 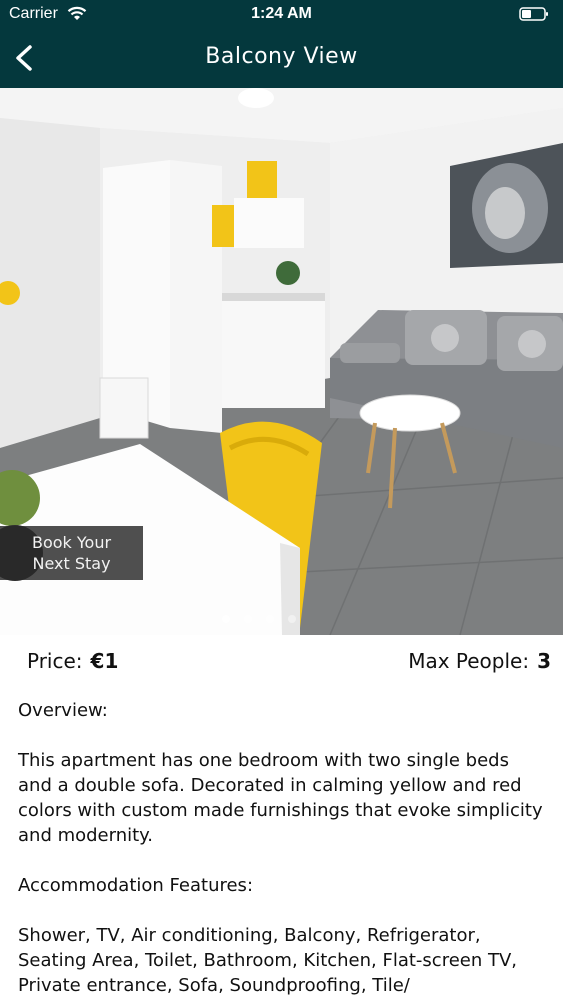 I want to click on page-indicator, so click(x=259, y=619).